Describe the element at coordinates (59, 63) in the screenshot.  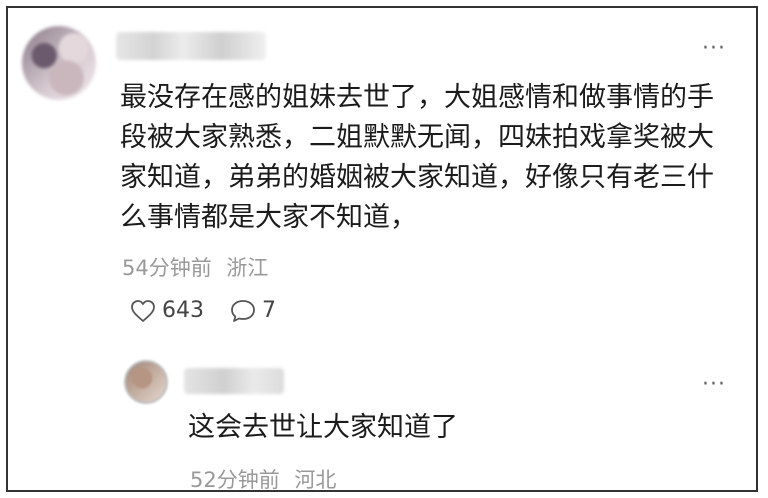
I see `avatar` at that location.